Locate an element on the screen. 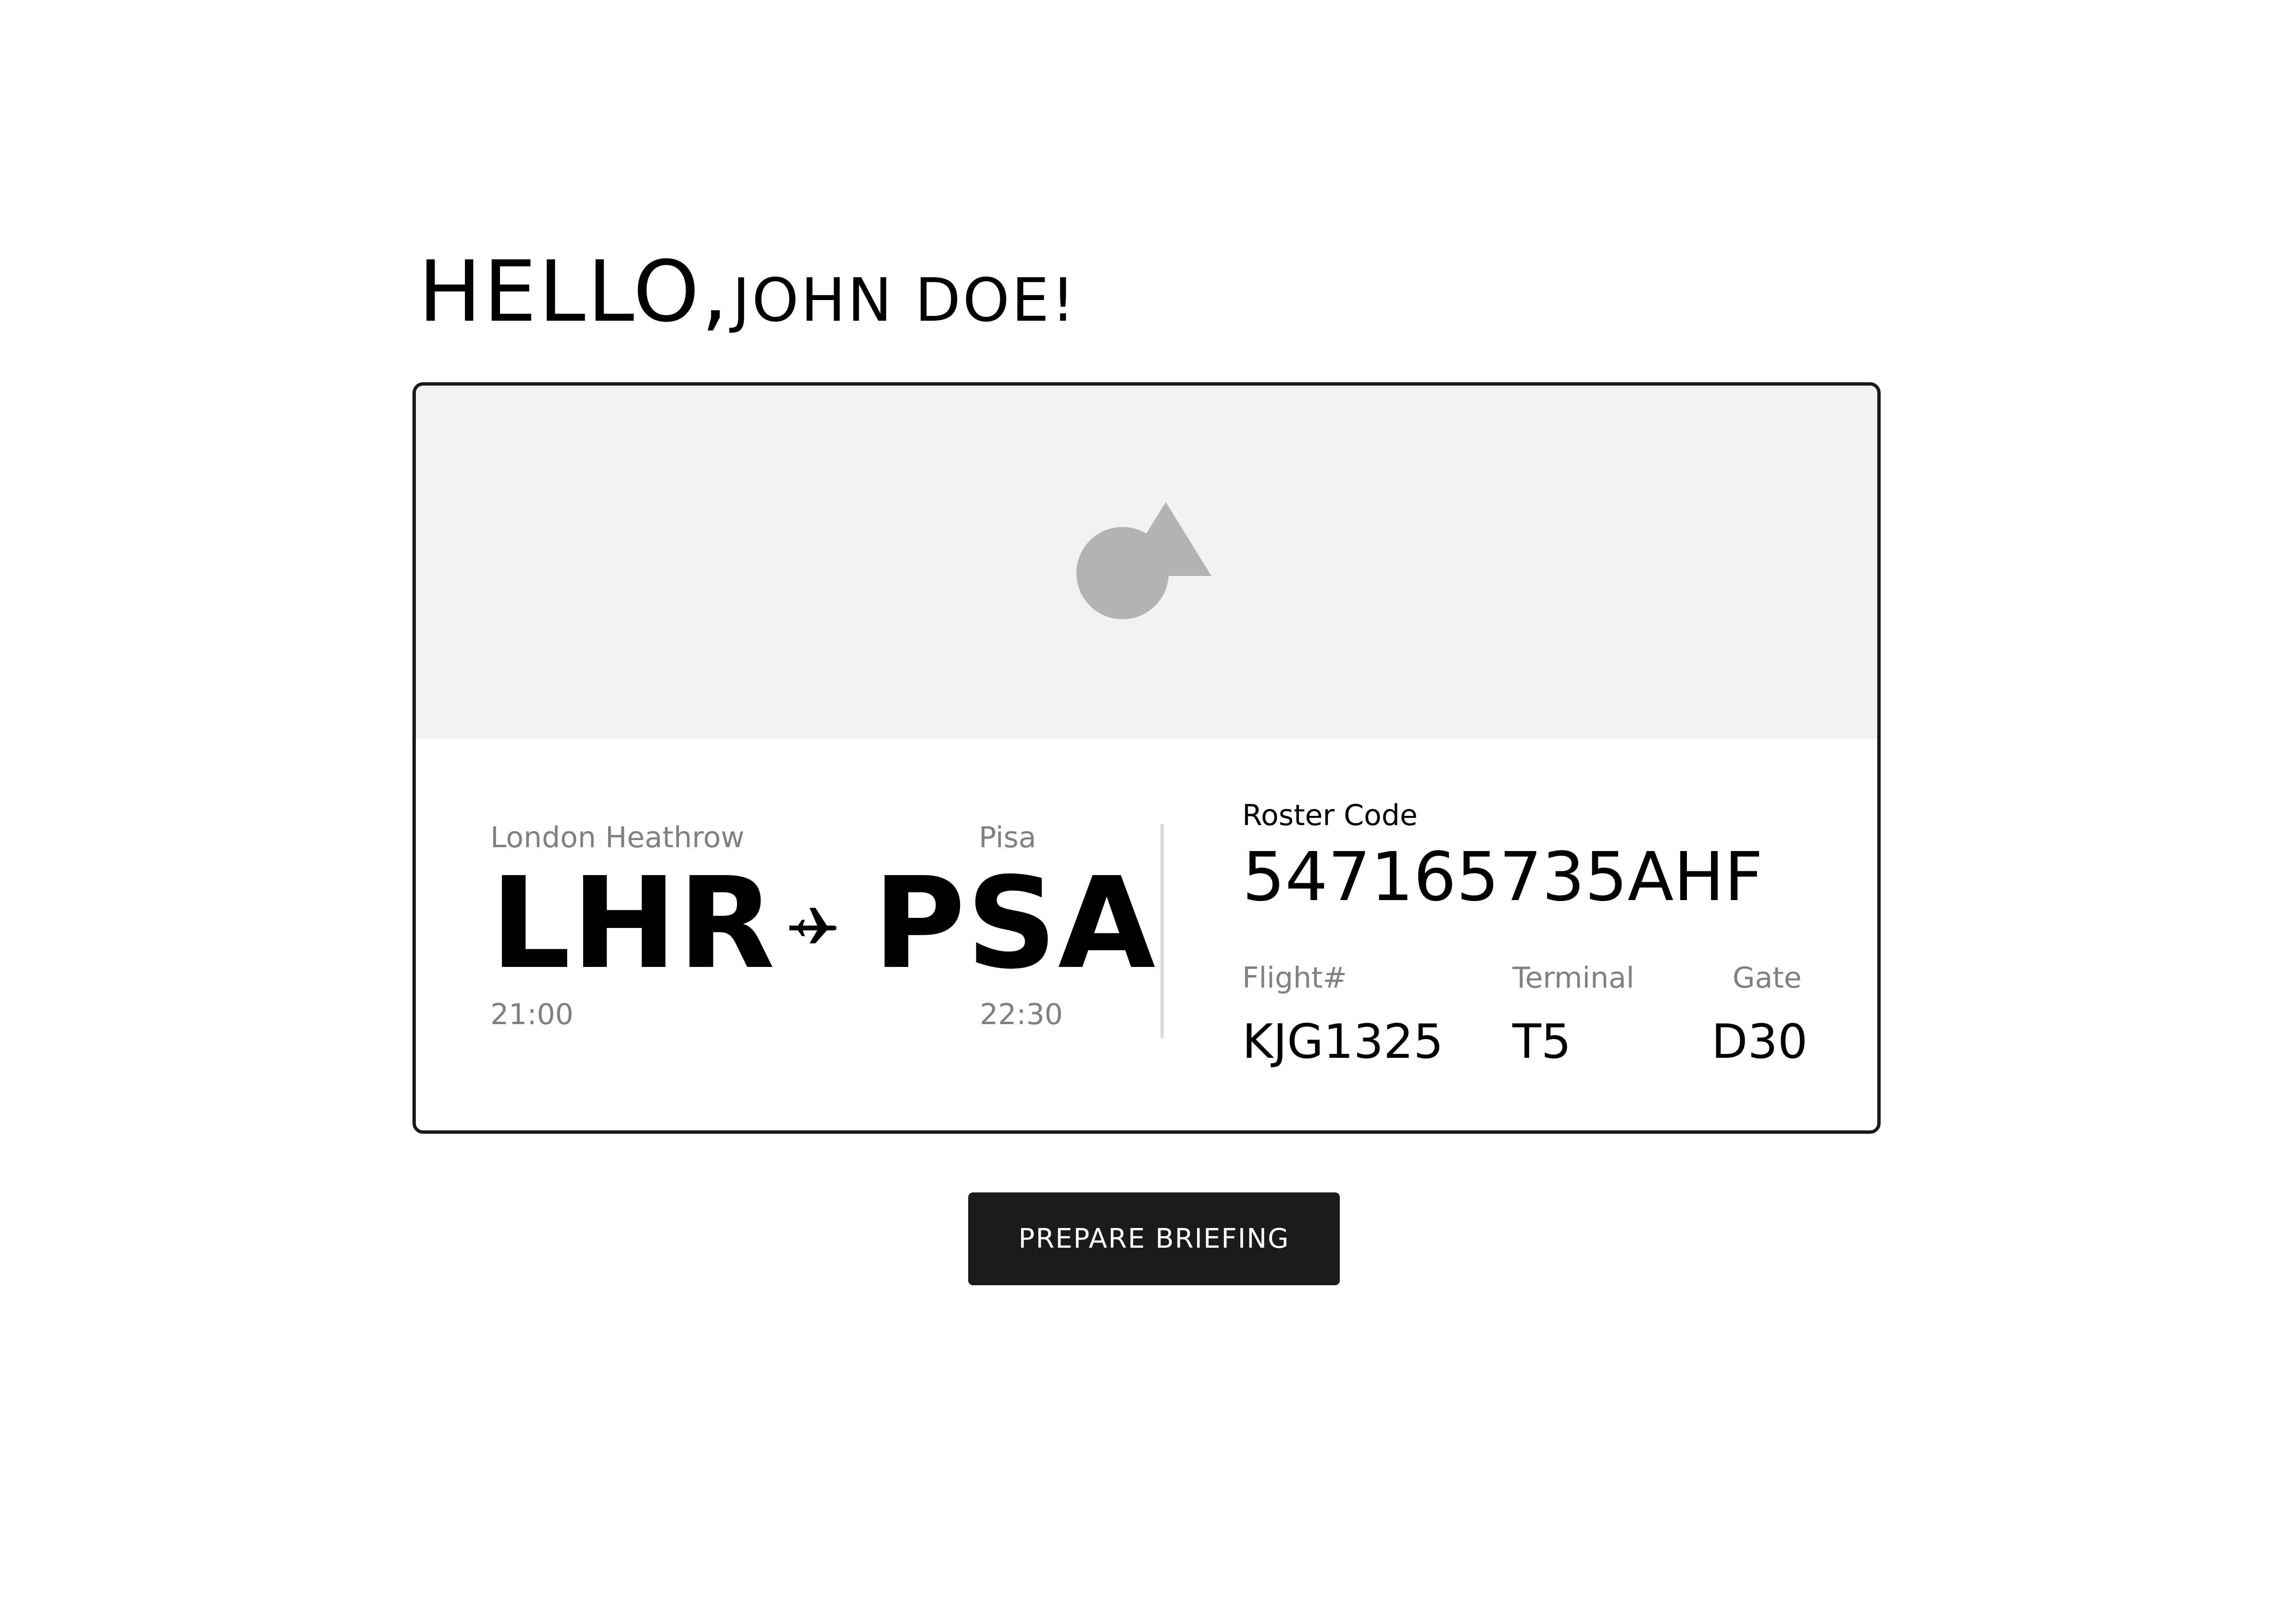  image-placeholder-icon is located at coordinates (1143, 560).